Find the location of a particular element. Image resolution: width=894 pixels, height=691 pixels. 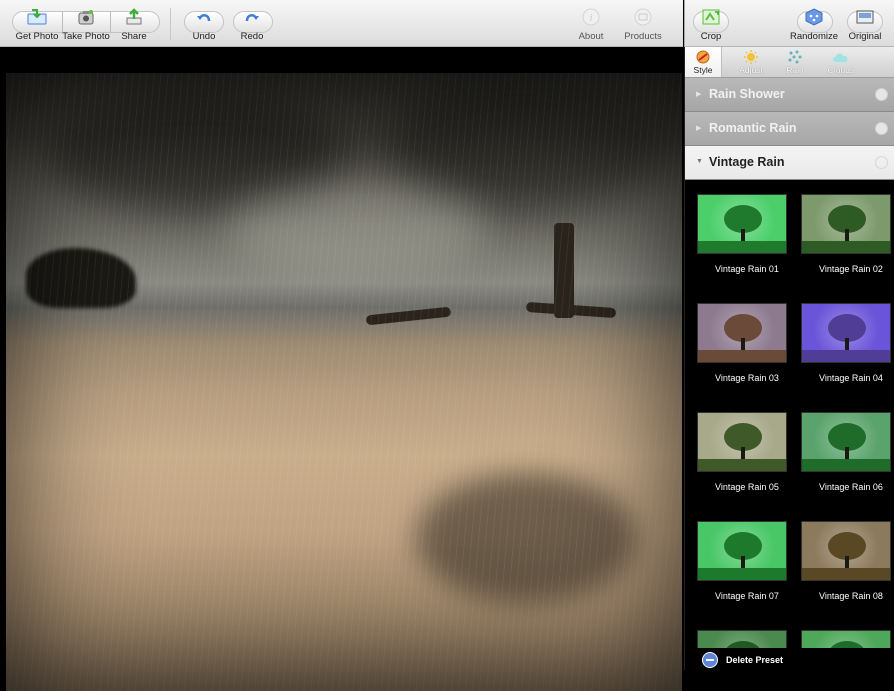

section-rain-shower: ▶ Rain Shower is located at coordinates (789, 95).